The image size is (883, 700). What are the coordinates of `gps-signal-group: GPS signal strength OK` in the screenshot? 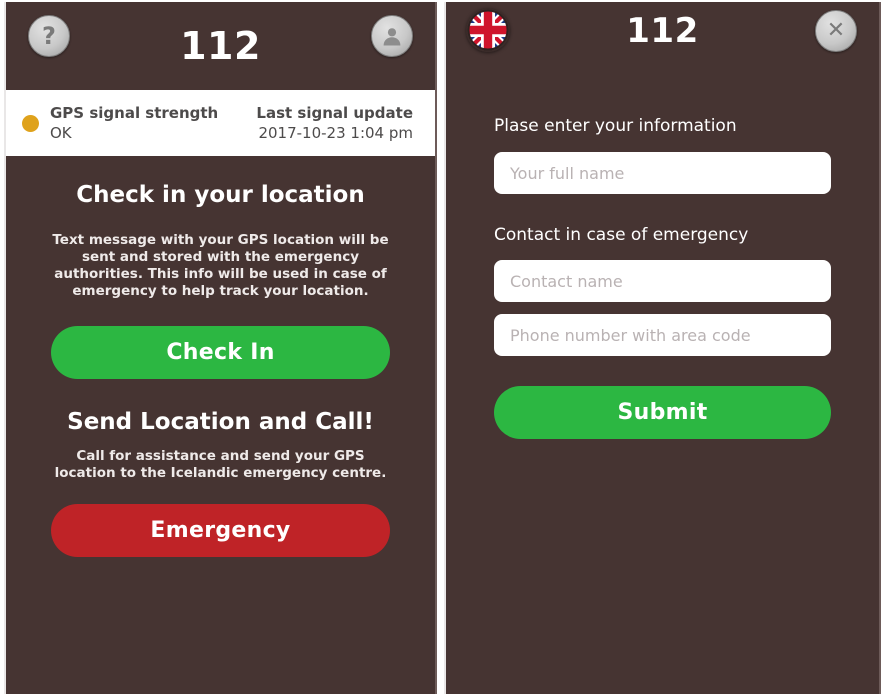 It's located at (120, 123).